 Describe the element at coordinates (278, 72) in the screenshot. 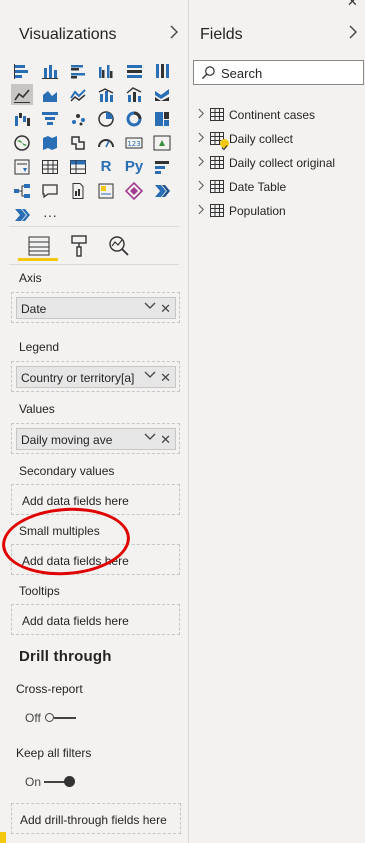

I see `fields-search: Search` at that location.